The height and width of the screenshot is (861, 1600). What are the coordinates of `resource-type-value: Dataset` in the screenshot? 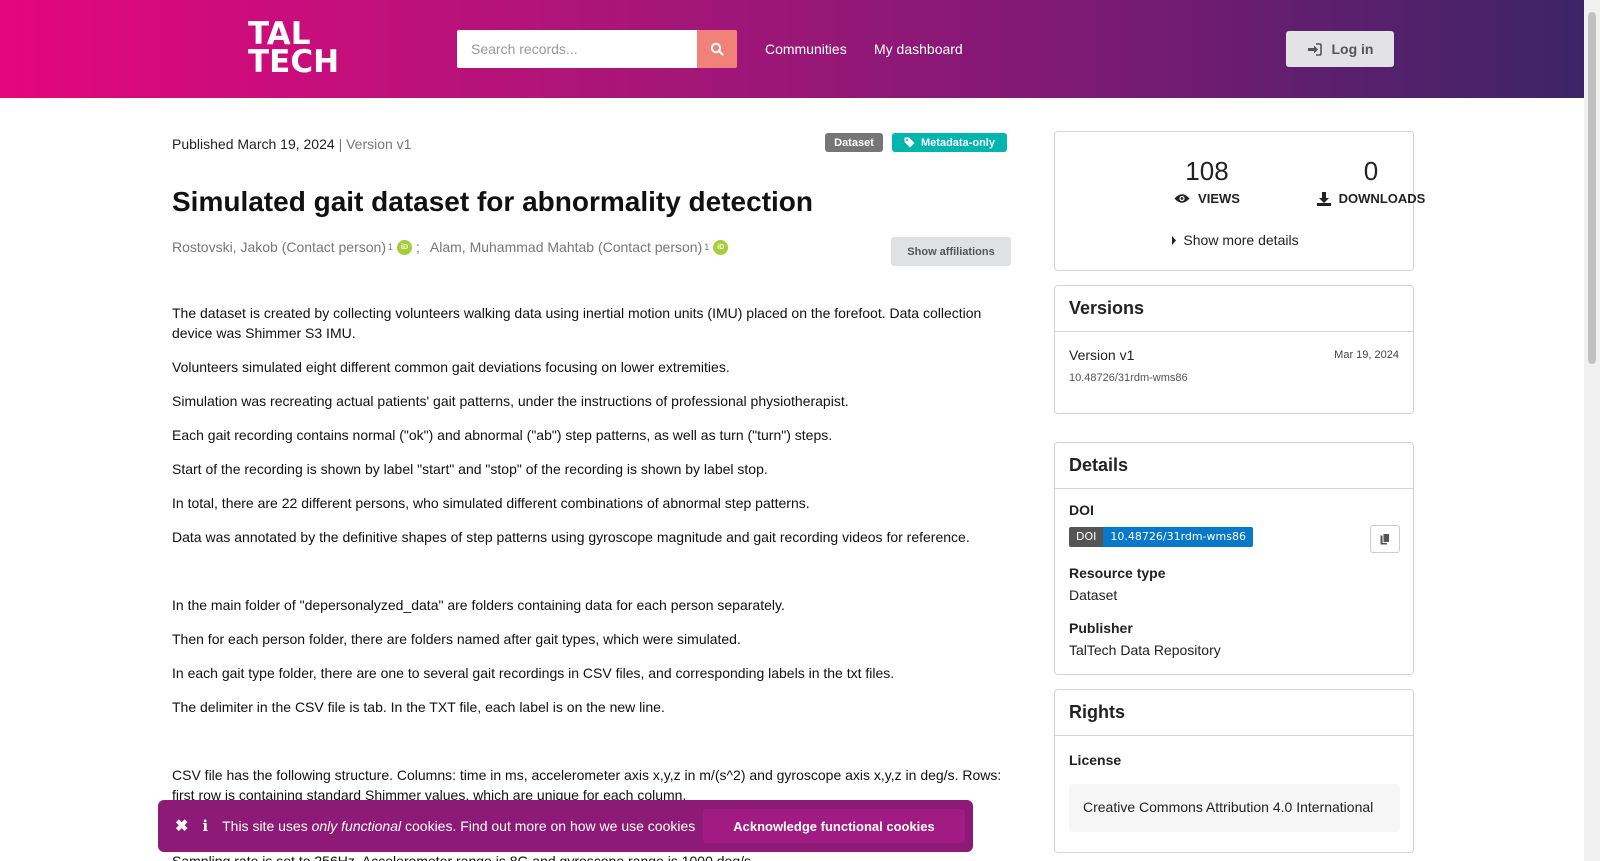 It's located at (1093, 595).